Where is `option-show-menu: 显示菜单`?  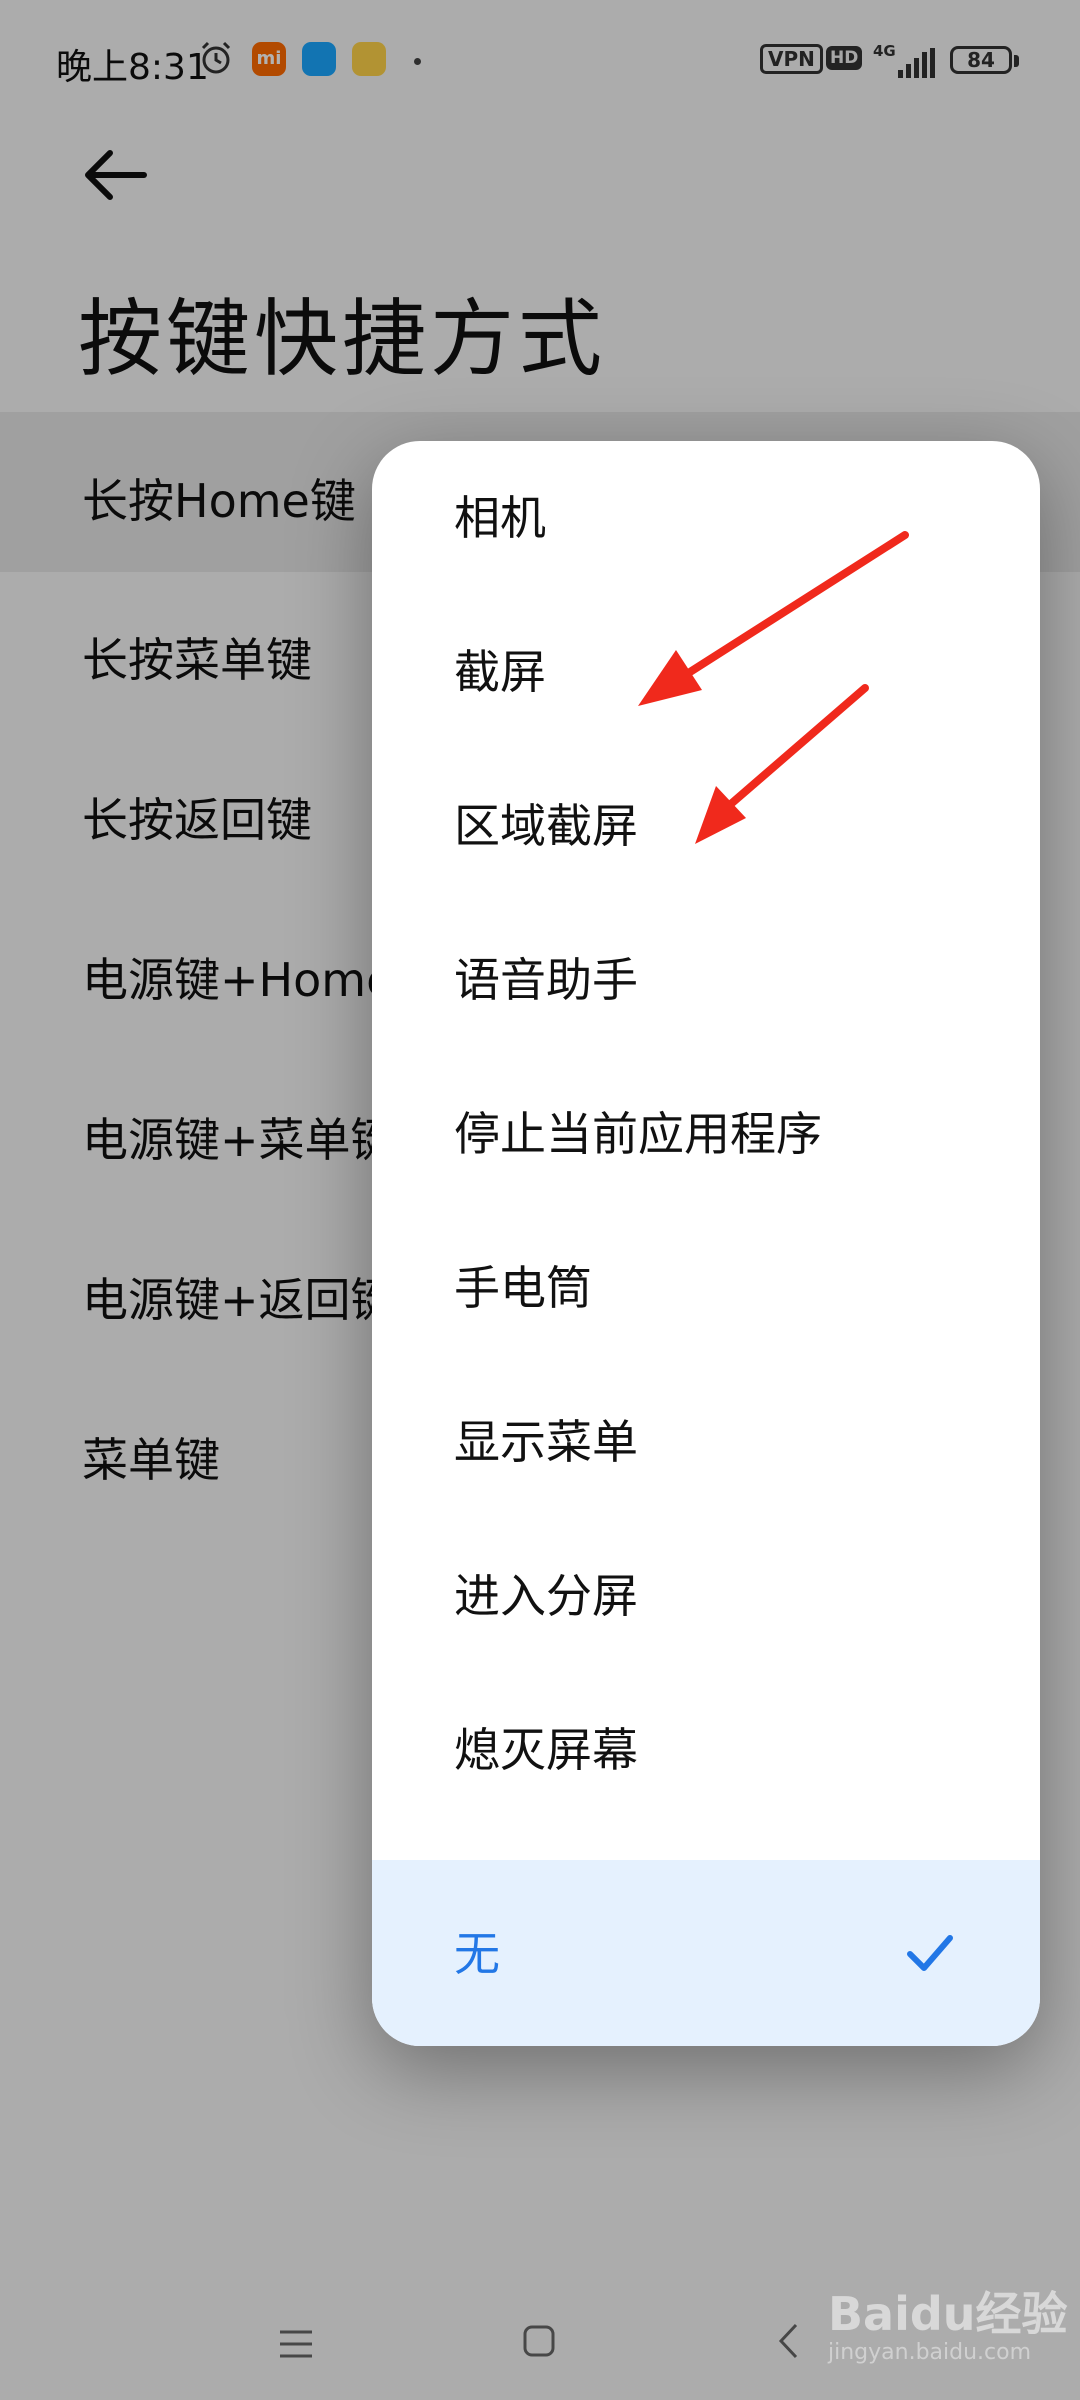
option-show-menu: 显示菜单 is located at coordinates (706, 1442).